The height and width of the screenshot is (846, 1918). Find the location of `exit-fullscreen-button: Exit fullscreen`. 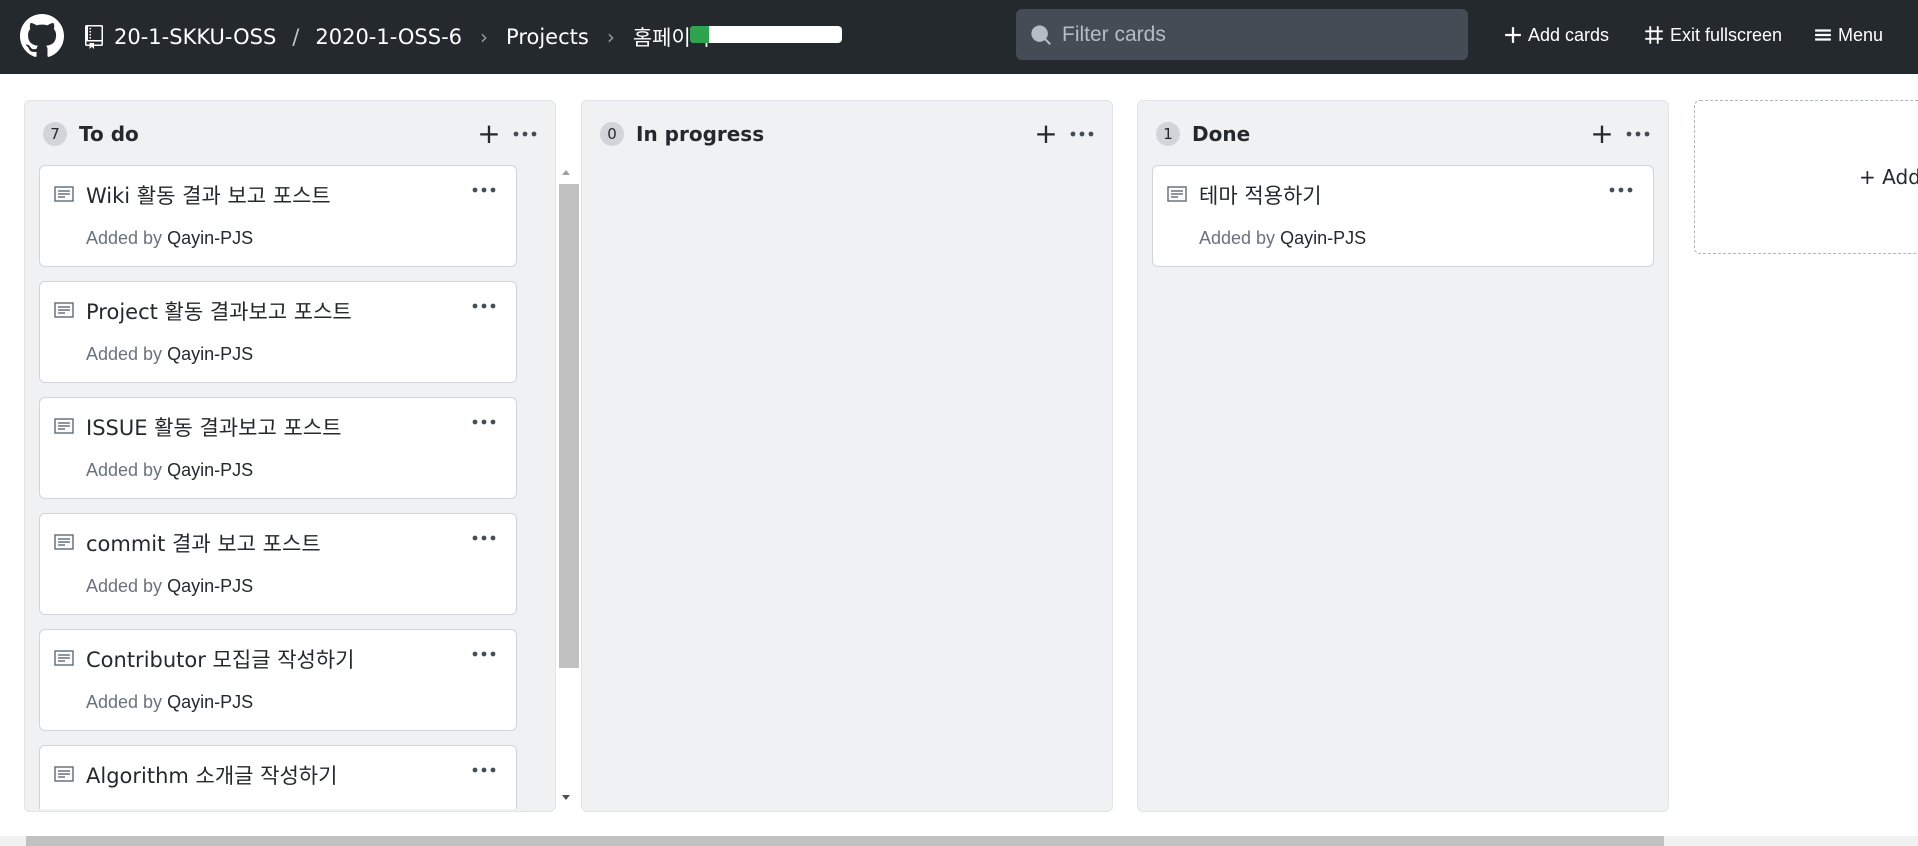

exit-fullscreen-button: Exit fullscreen is located at coordinates (1713, 35).